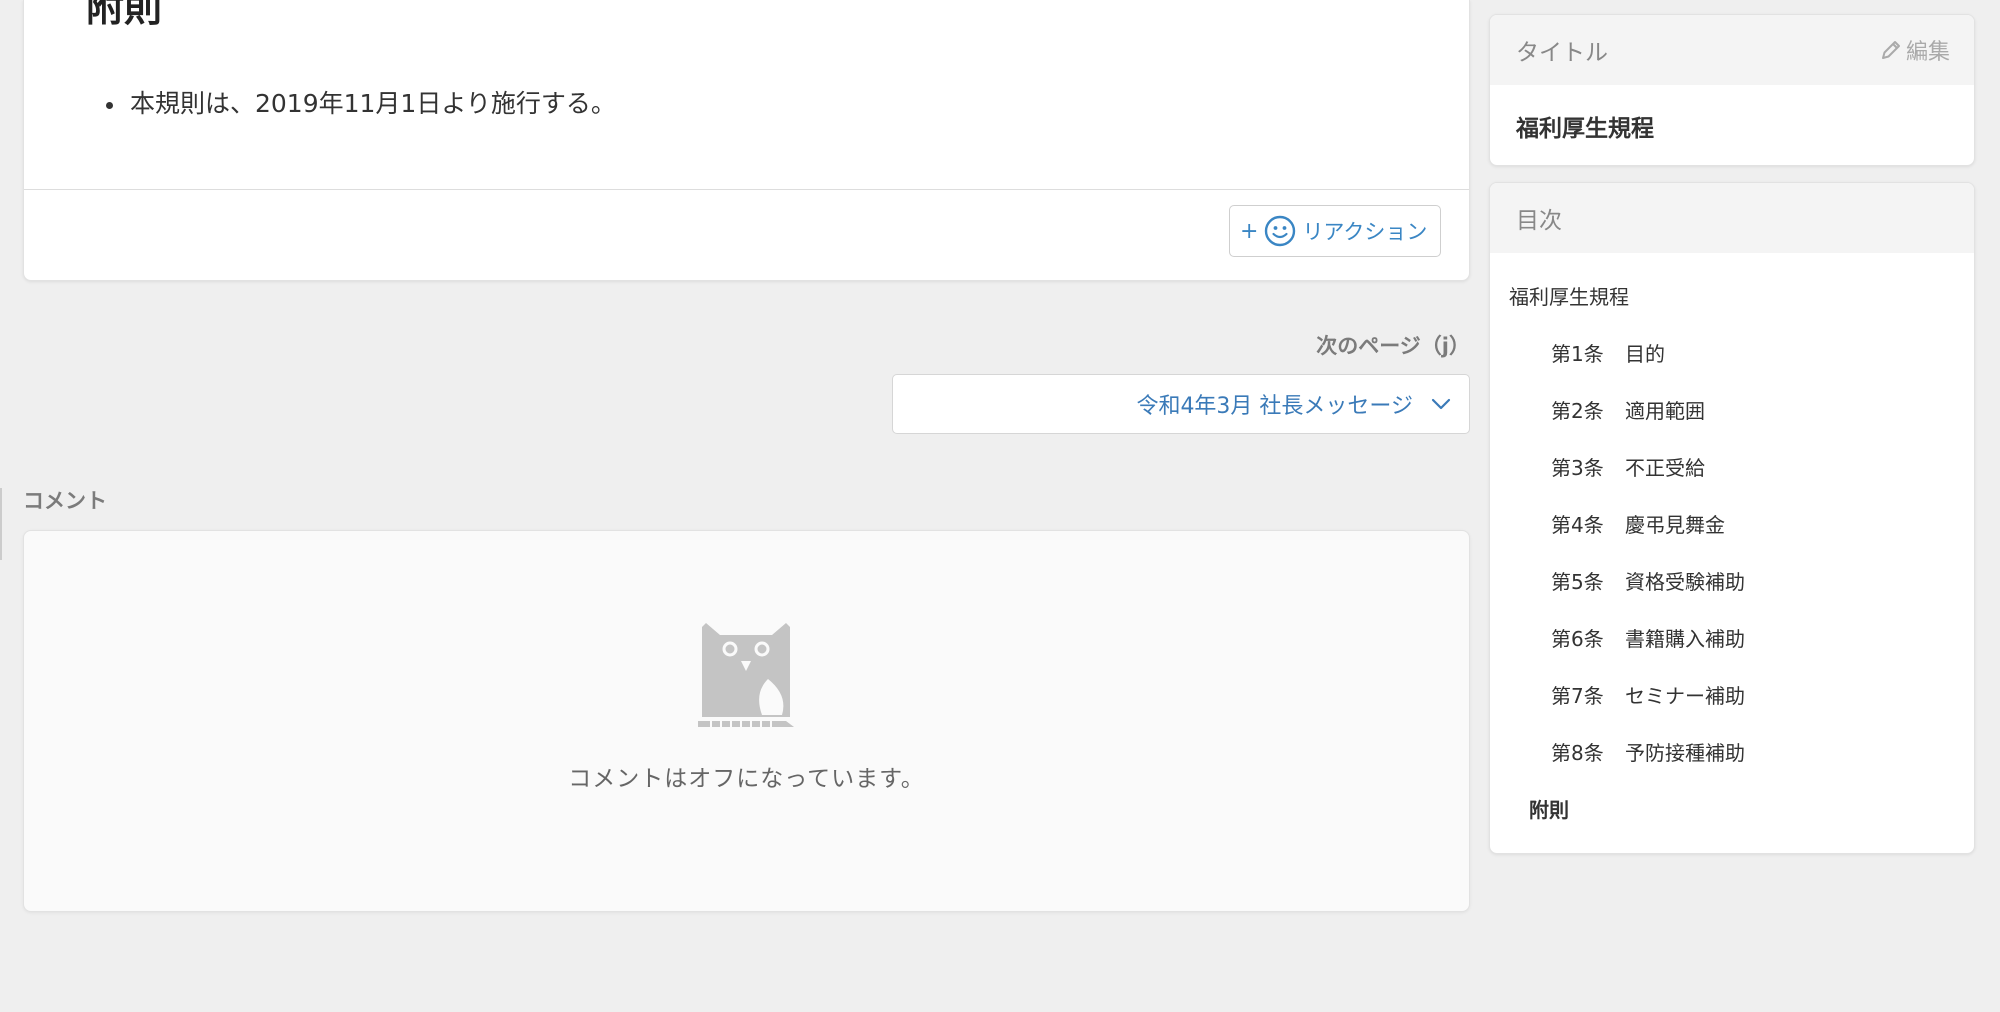  Describe the element at coordinates (1927, 52) in the screenshot. I see `edit-label: 編集` at that location.